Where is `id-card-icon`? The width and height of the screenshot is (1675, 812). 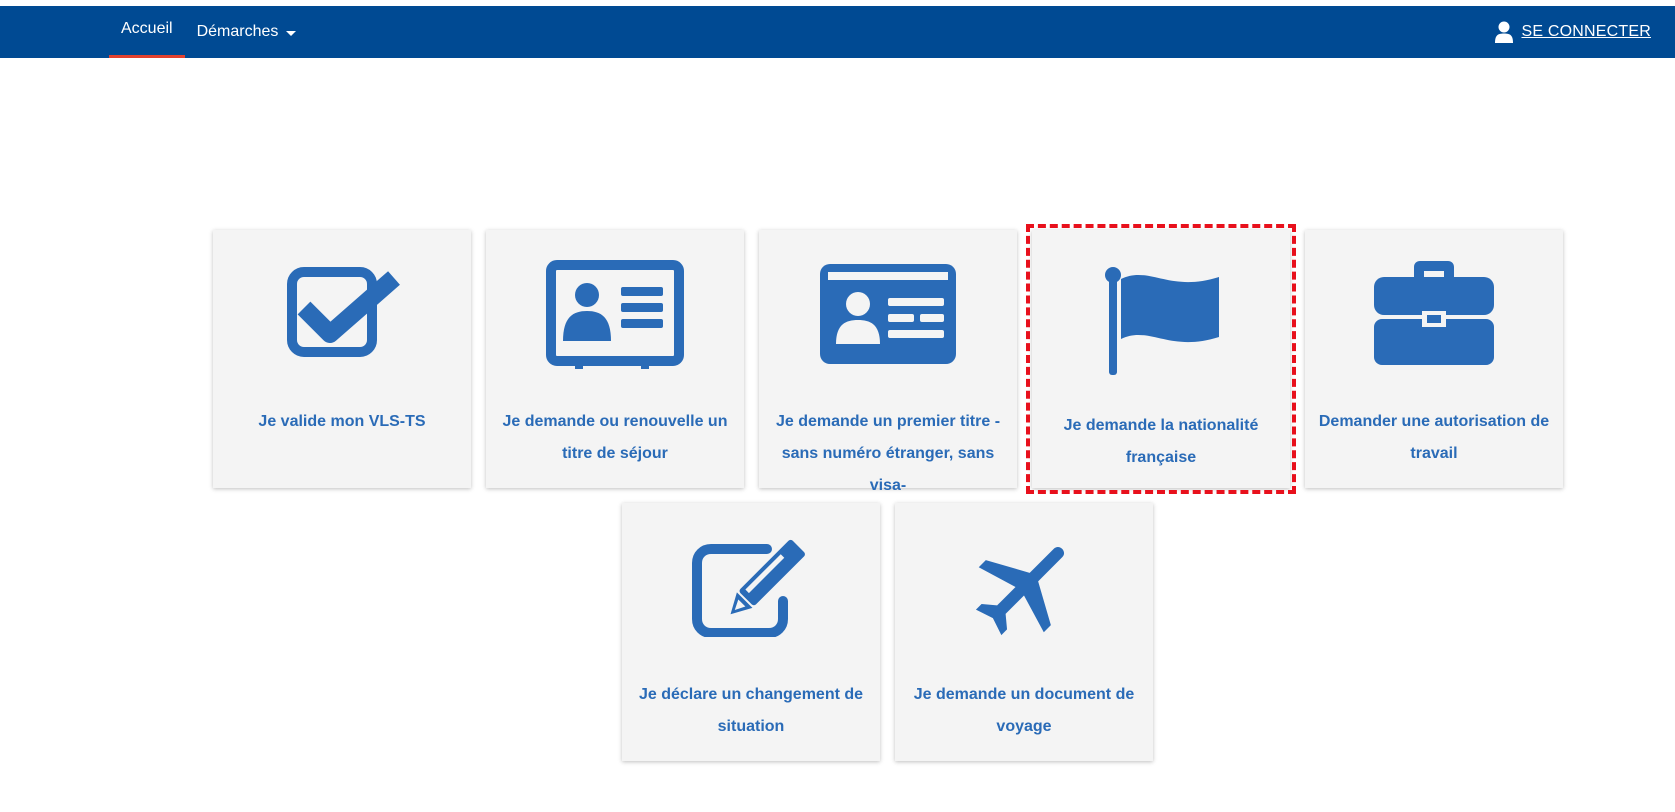
id-card-icon is located at coordinates (615, 314).